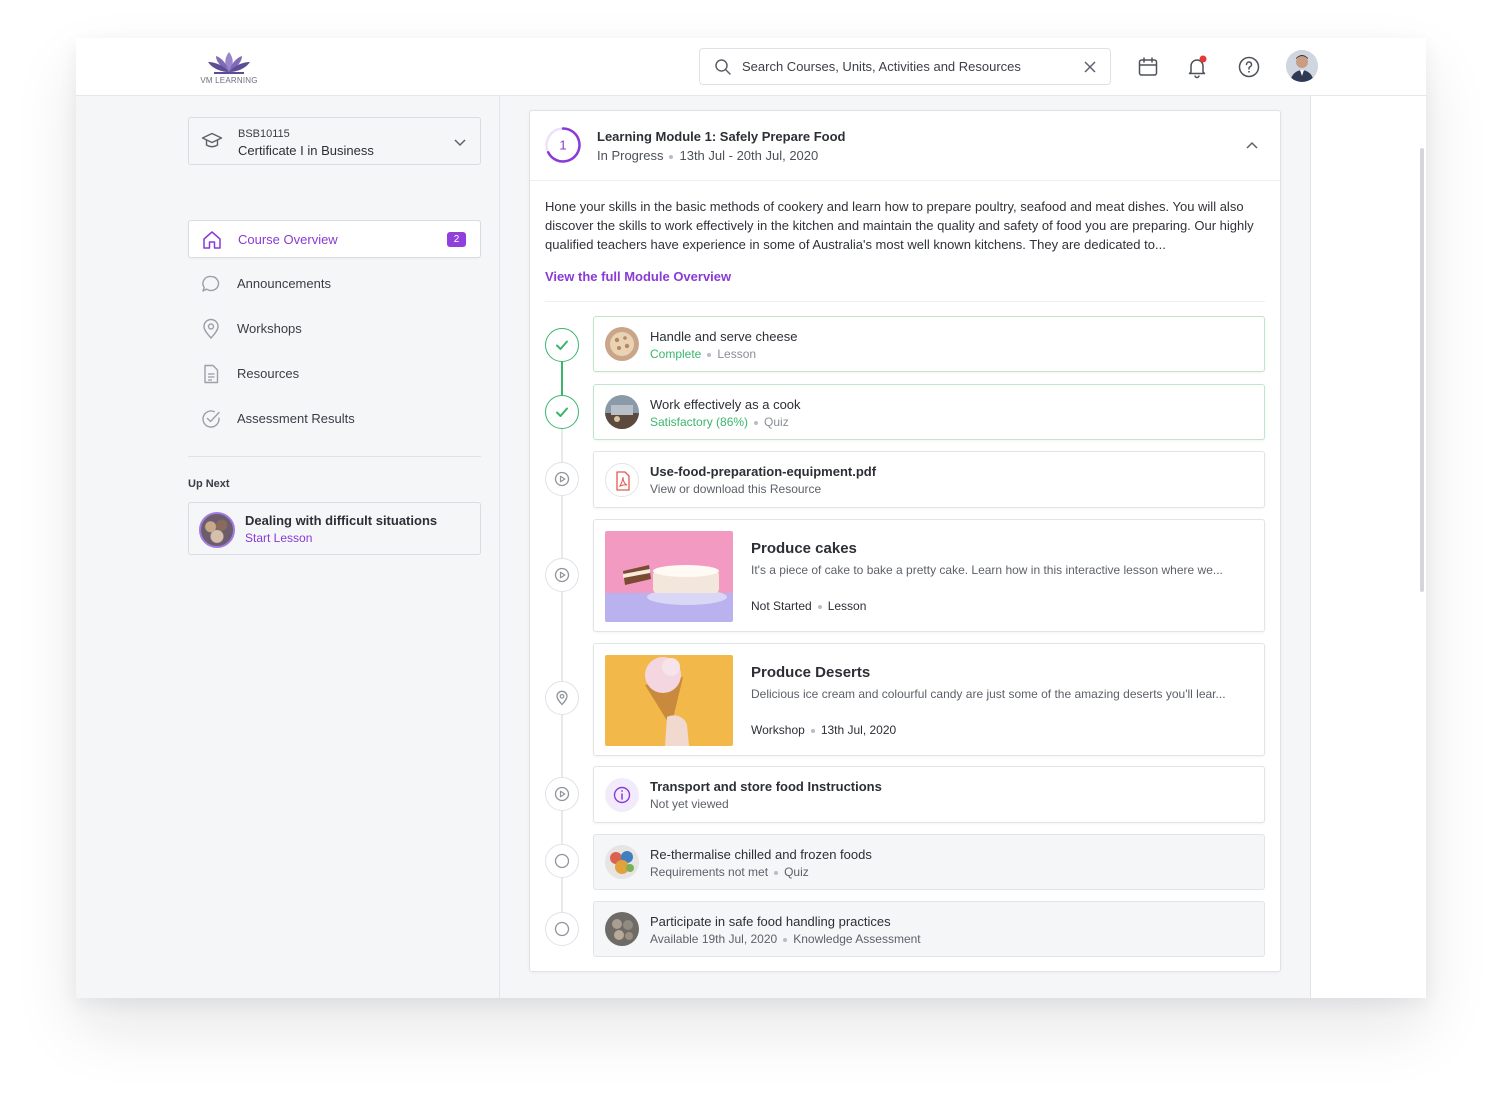 The image size is (1502, 1112). What do you see at coordinates (1252, 146) in the screenshot?
I see `chevron-up-icon` at bounding box center [1252, 146].